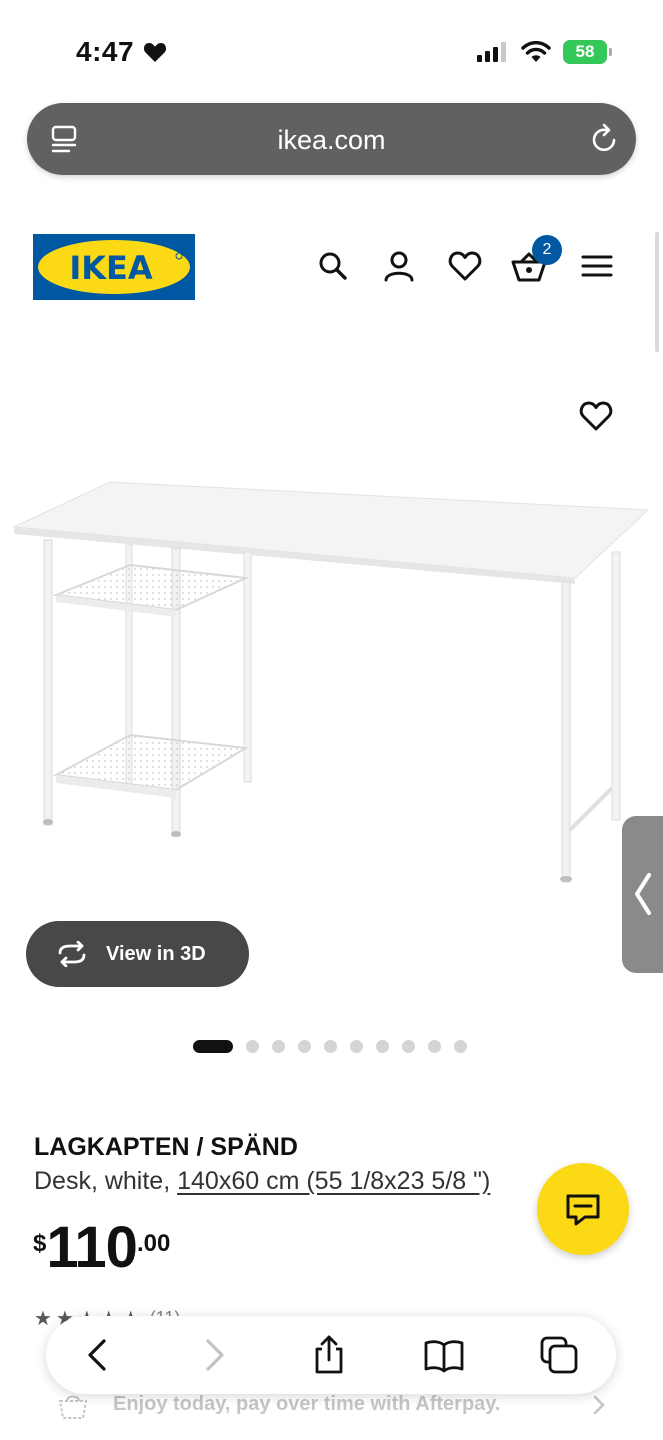 This screenshot has width=663, height=1440. I want to click on url-bar: ikea.com, so click(331, 139).